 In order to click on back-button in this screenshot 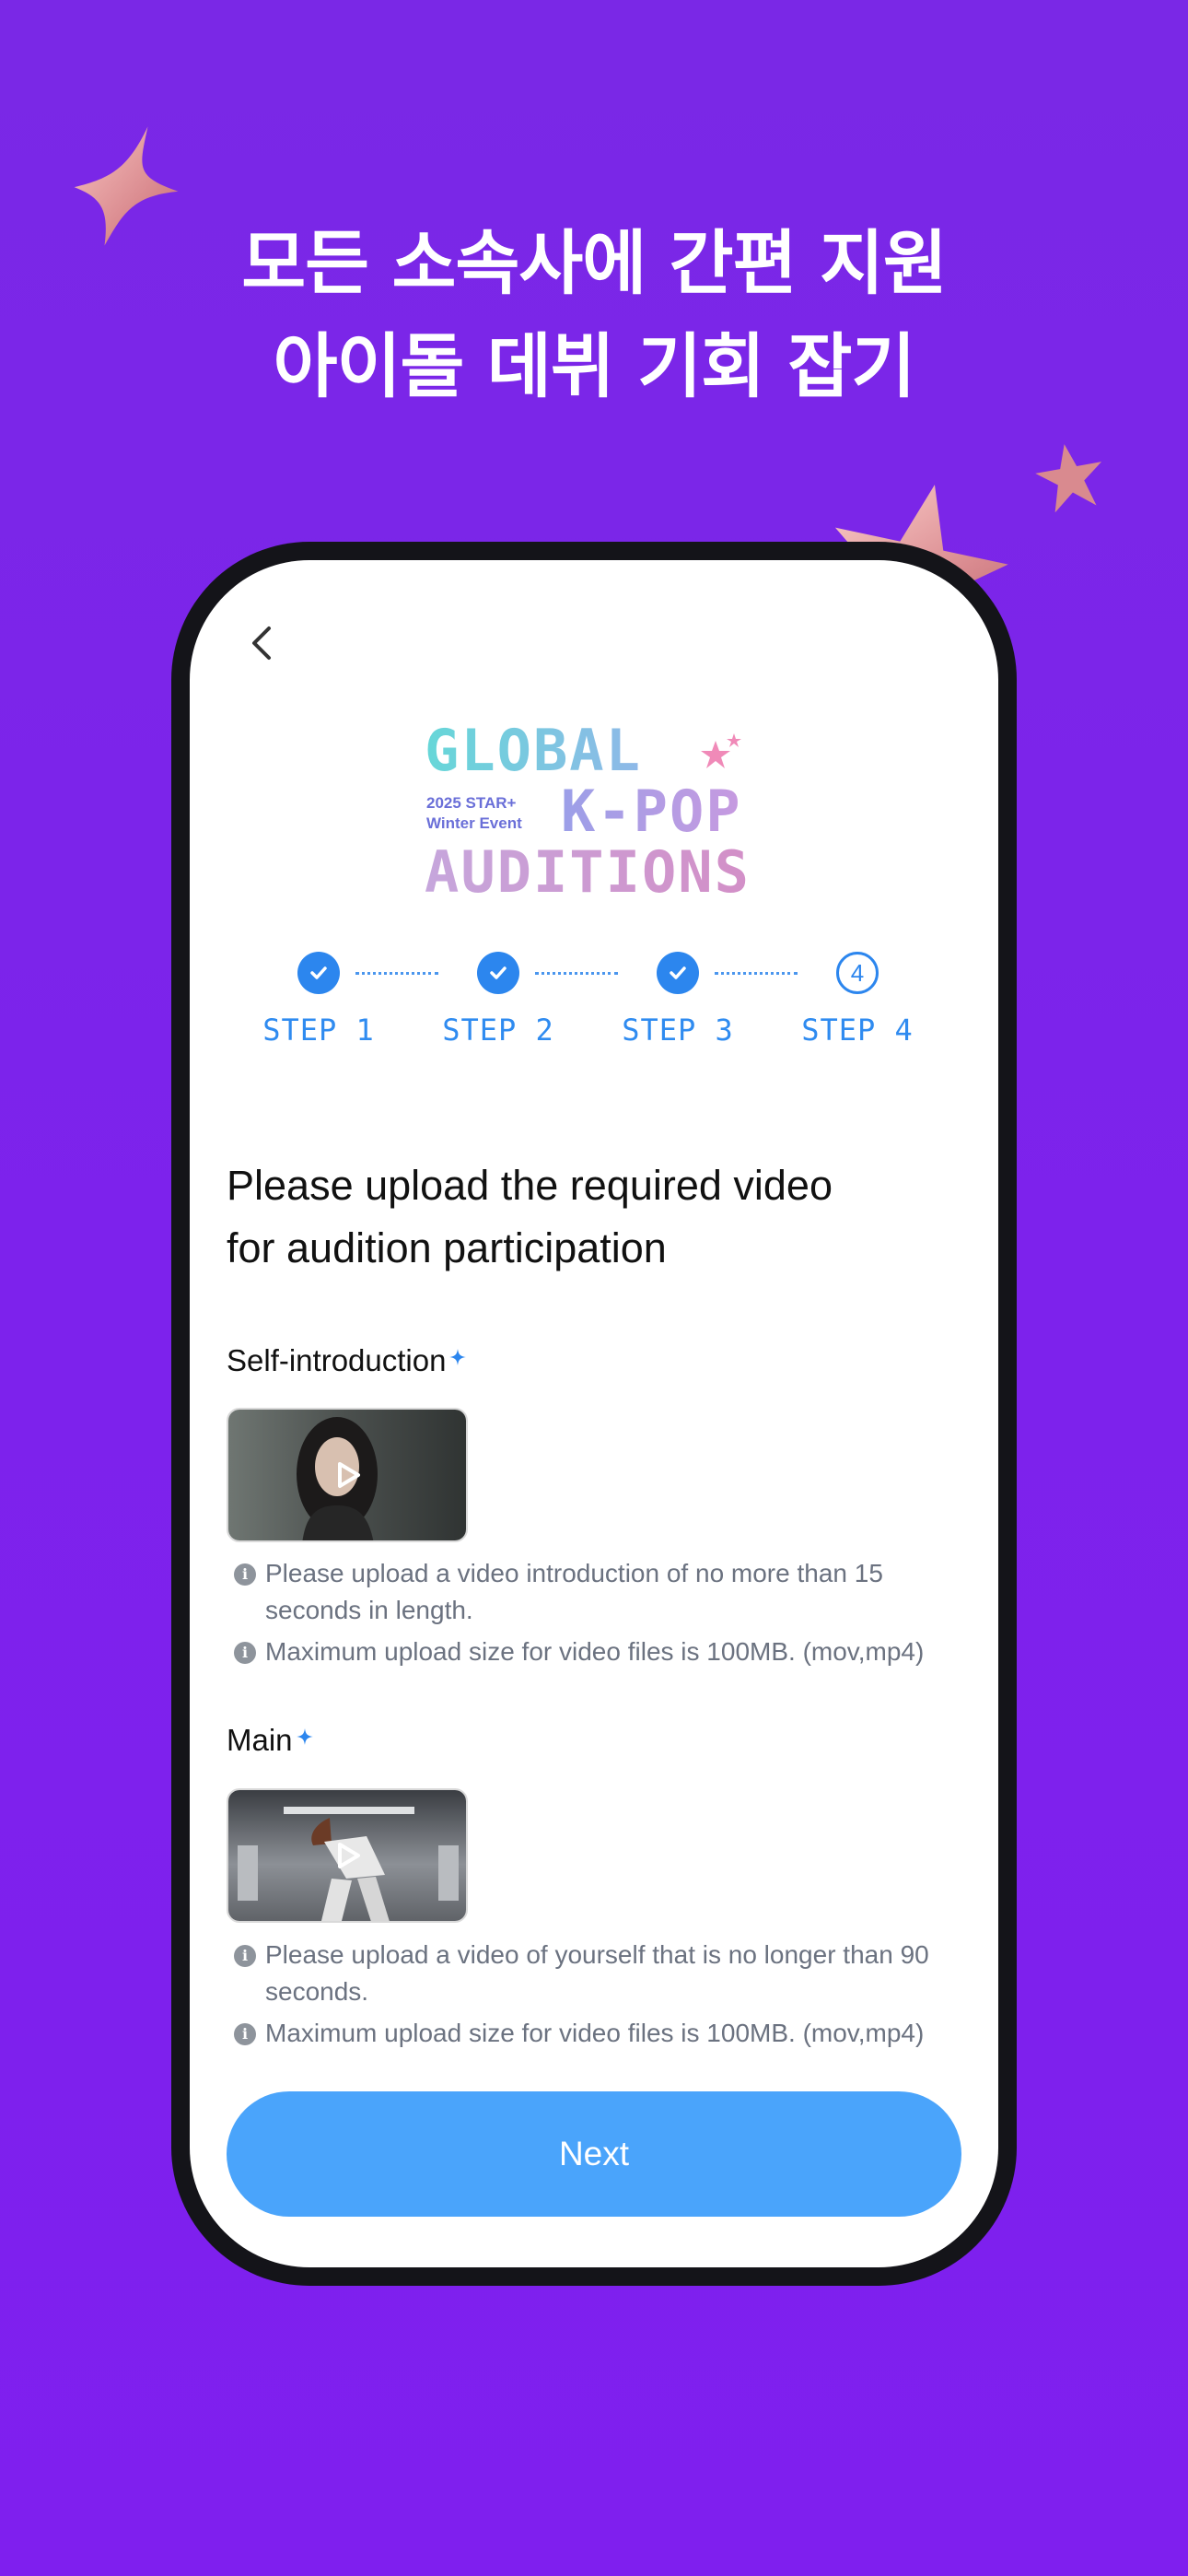, I will do `click(263, 643)`.